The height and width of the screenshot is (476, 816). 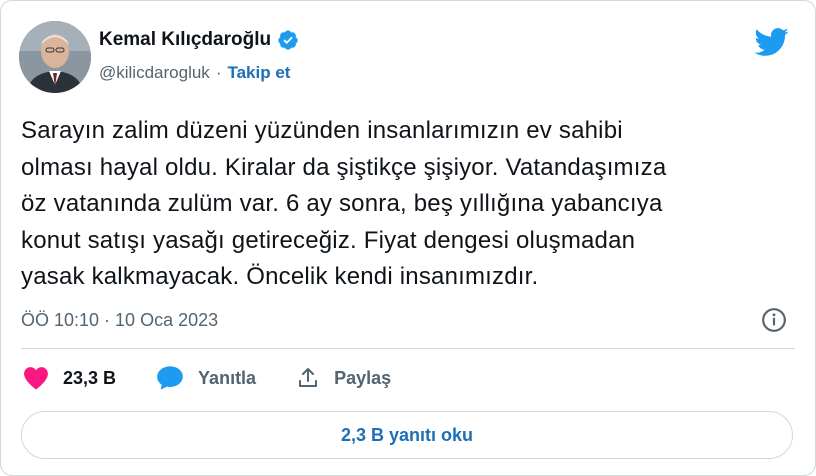 What do you see at coordinates (363, 377) in the screenshot?
I see `share-label: Paylaş` at bounding box center [363, 377].